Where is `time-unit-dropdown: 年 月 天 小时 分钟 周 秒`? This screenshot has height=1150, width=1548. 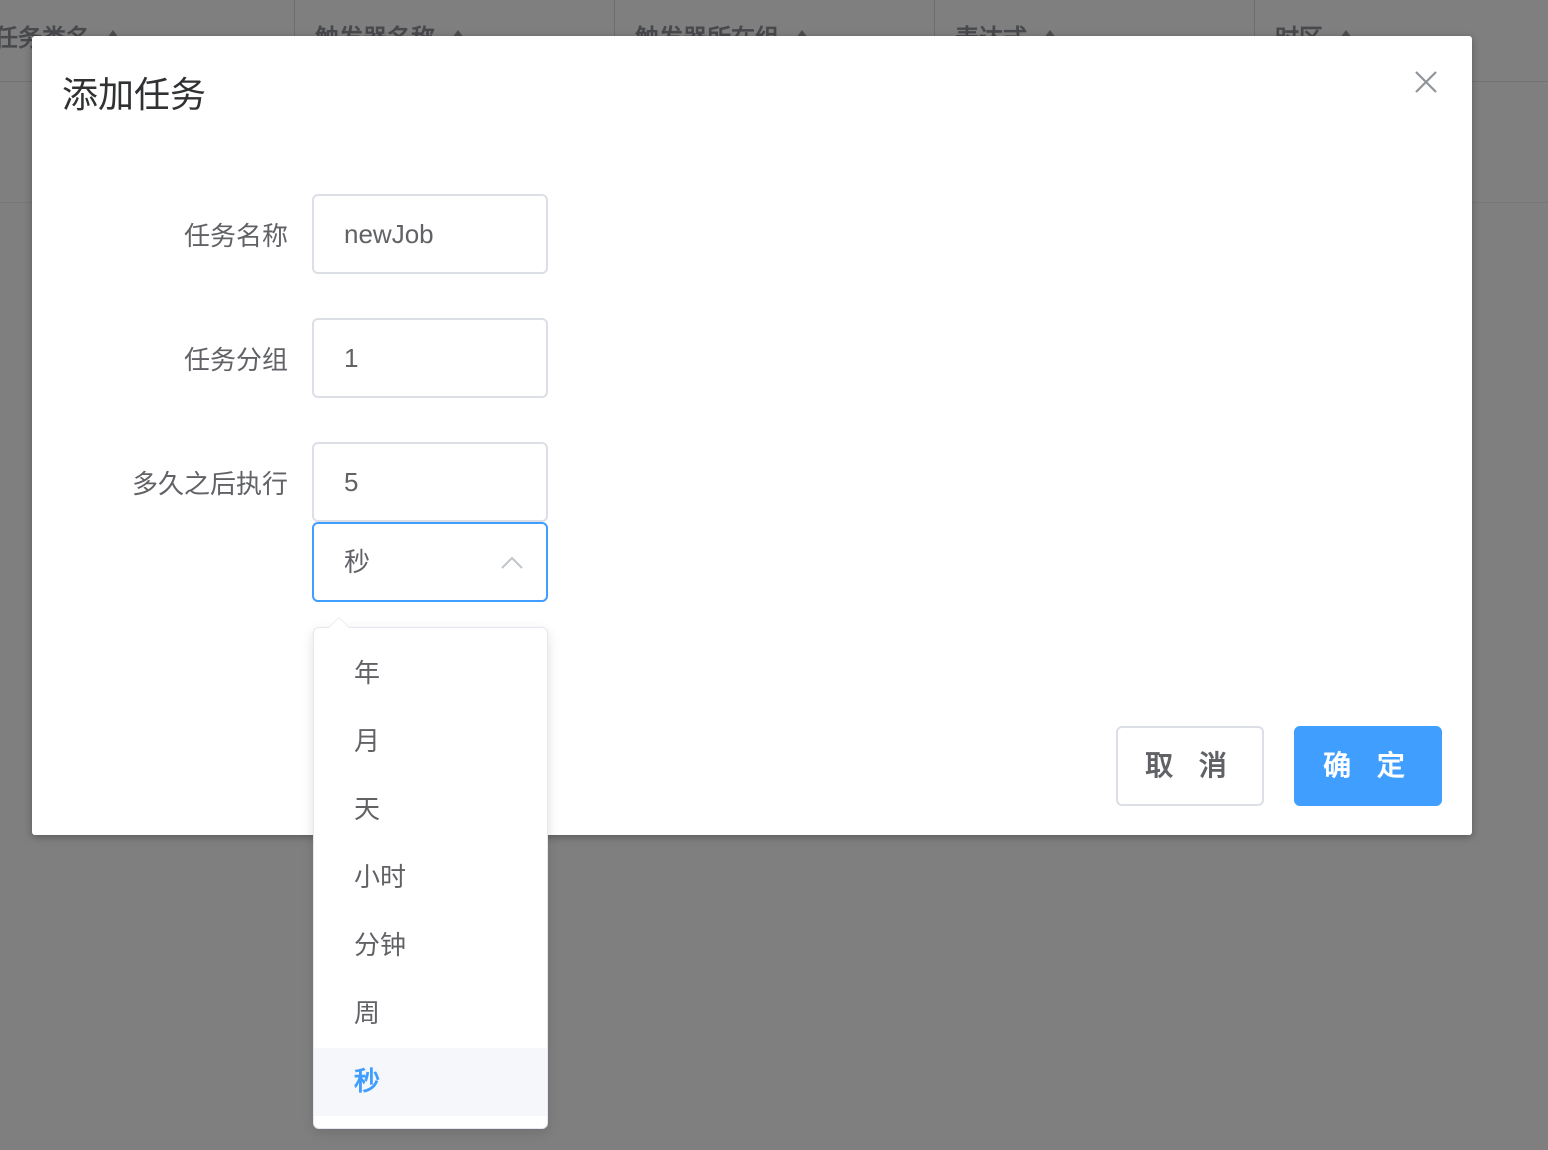 time-unit-dropdown: 年 月 天 小时 分钟 周 秒 is located at coordinates (430, 873).